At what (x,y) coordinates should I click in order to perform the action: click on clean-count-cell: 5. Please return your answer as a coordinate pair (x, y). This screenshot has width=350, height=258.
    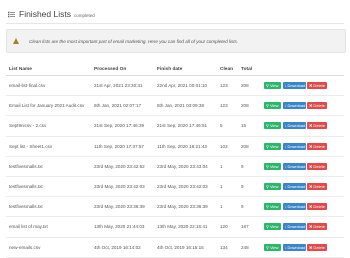
    Looking at the image, I should click on (227, 126).